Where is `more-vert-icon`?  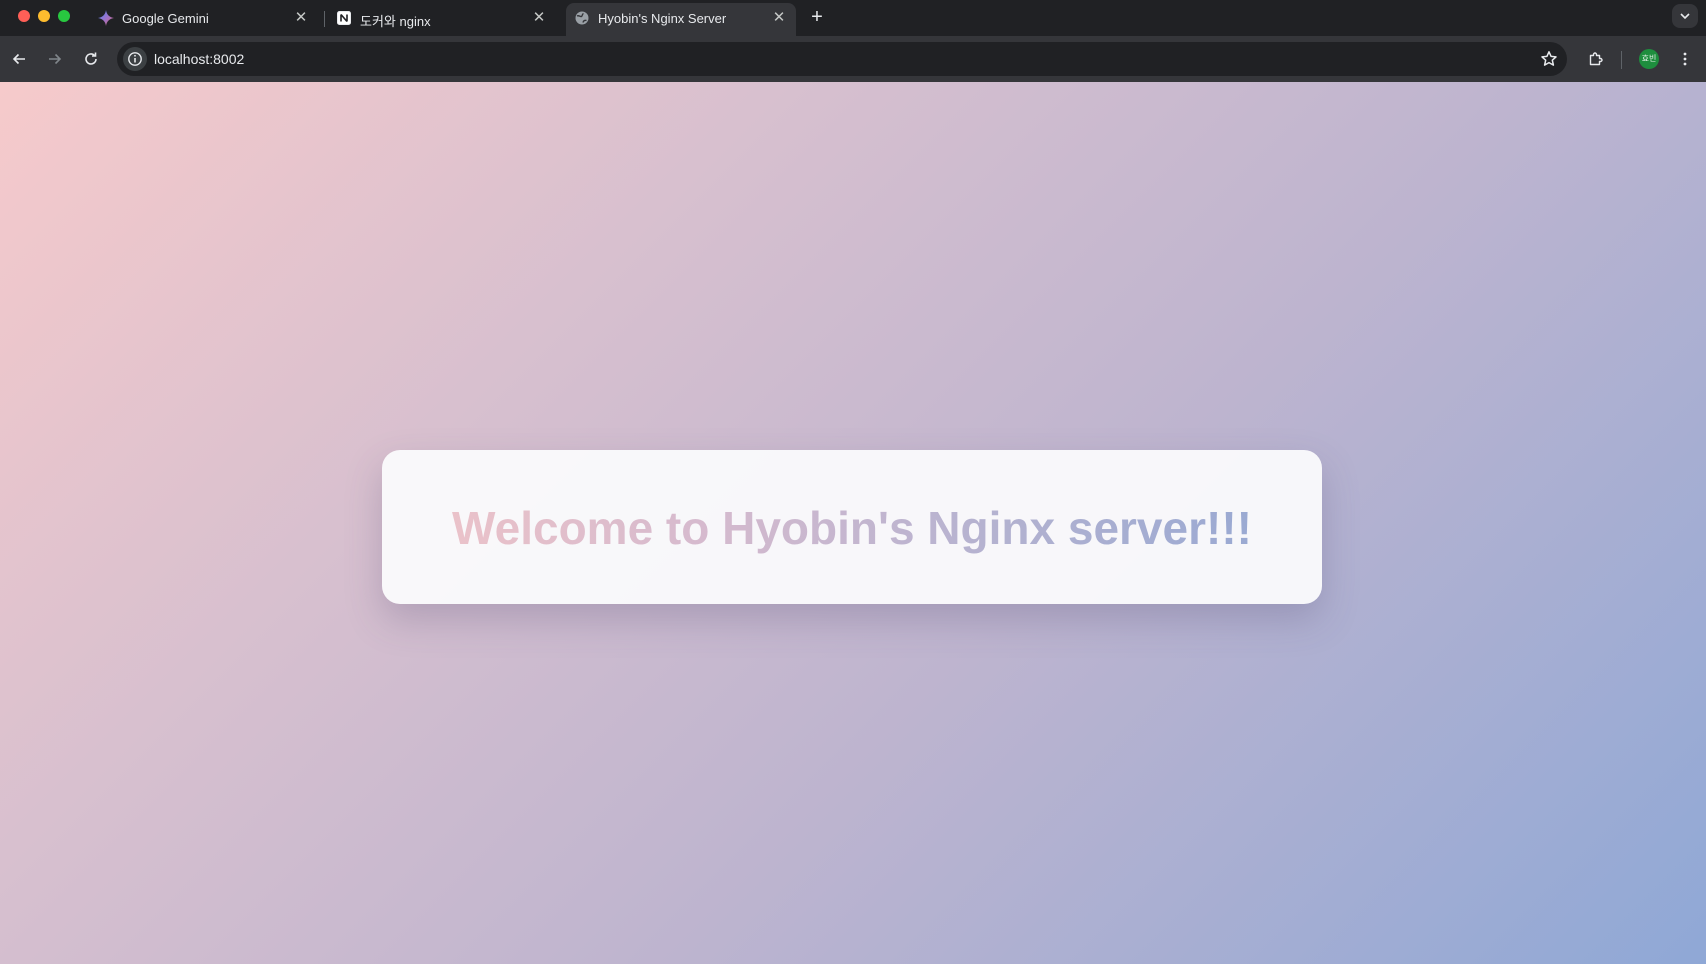 more-vert-icon is located at coordinates (1685, 59).